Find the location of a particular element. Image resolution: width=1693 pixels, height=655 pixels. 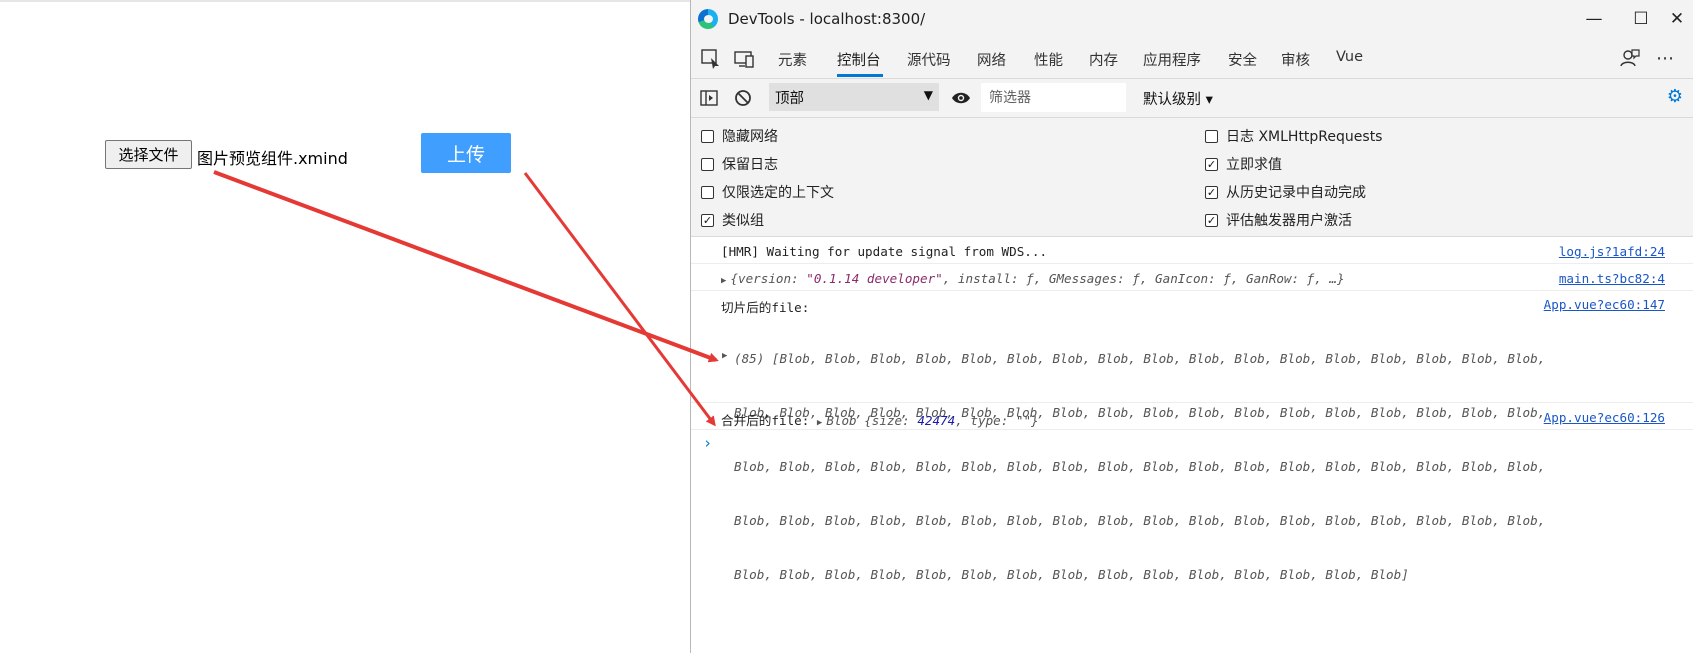

source-link: App.vue?ec60:126 is located at coordinates (1604, 417).